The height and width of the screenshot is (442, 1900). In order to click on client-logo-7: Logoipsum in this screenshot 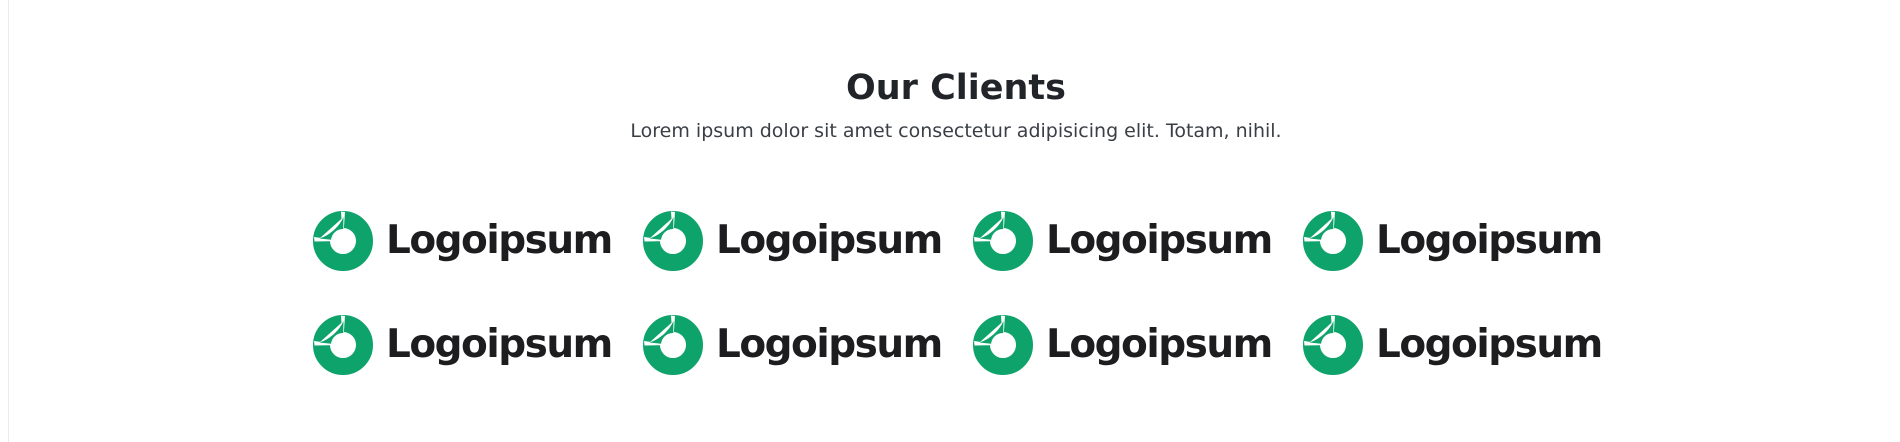, I will do `click(1137, 345)`.